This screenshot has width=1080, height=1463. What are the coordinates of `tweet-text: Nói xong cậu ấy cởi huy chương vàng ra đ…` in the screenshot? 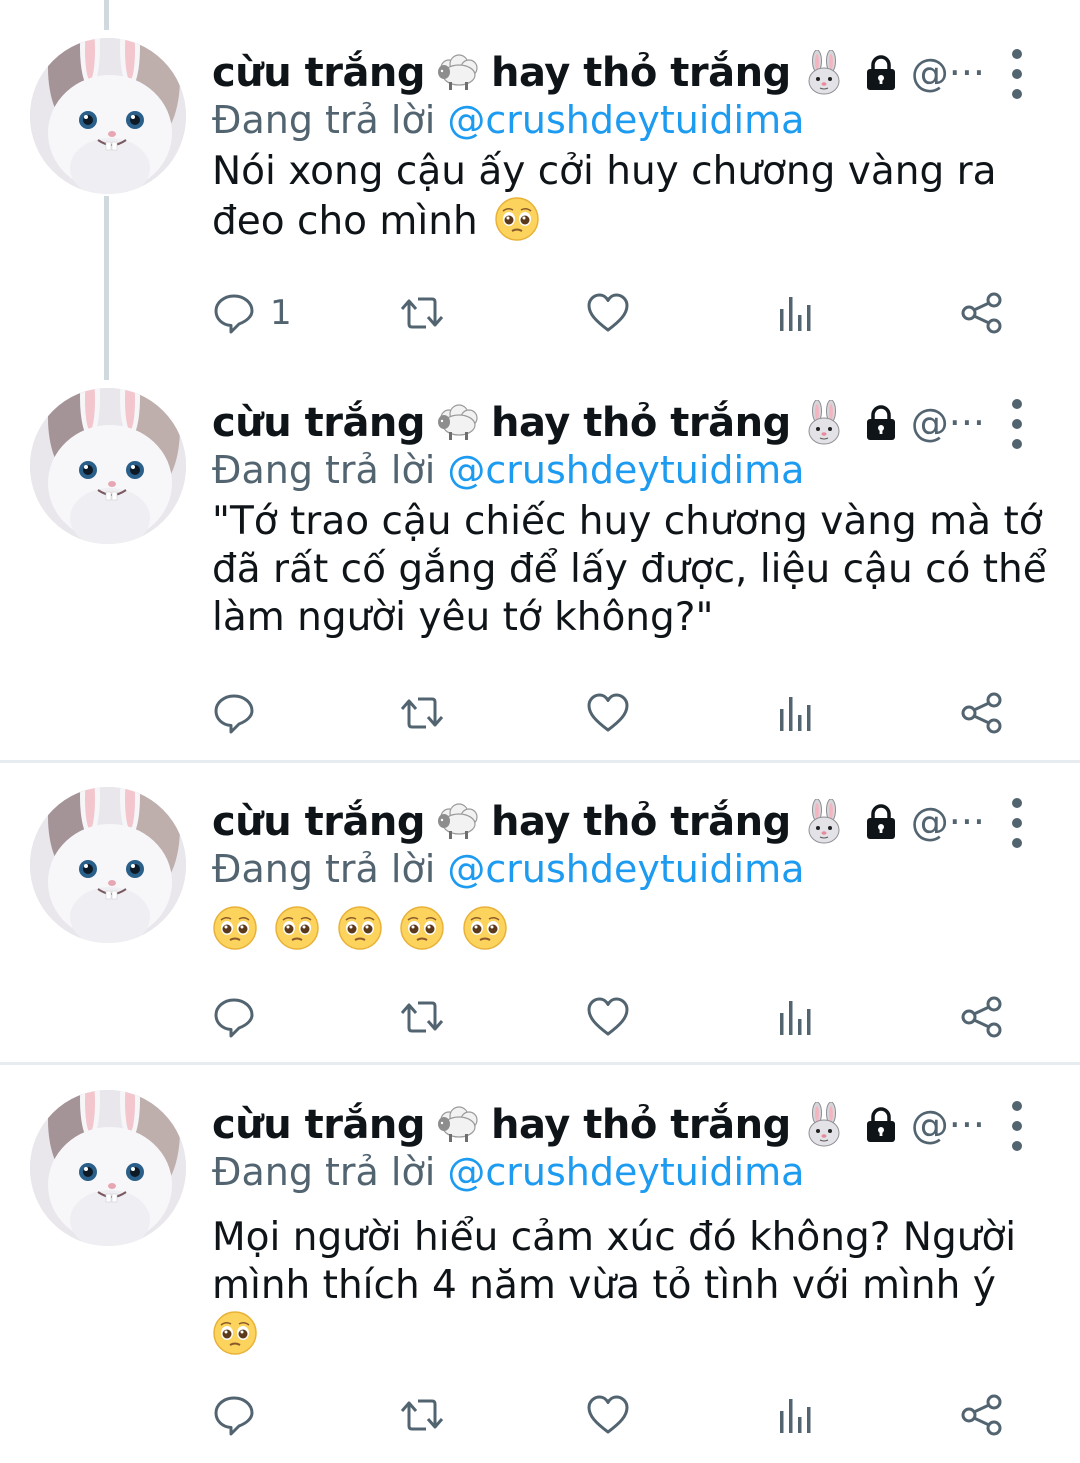 It's located at (632, 197).